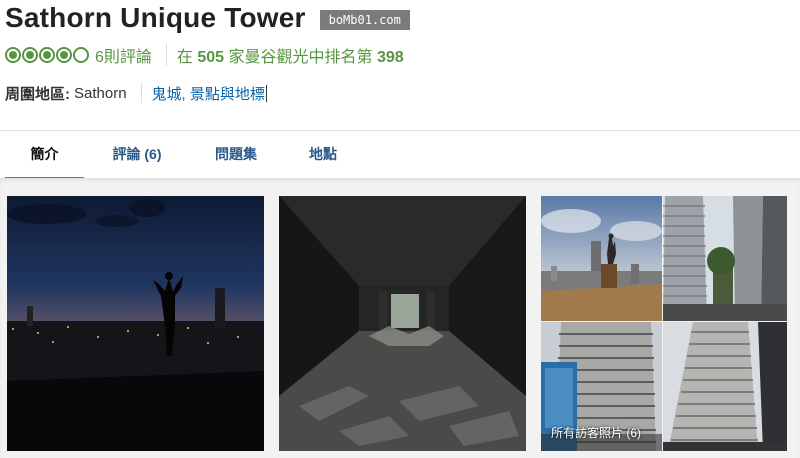 The image size is (800, 458). What do you see at coordinates (81, 55) in the screenshot?
I see `rating-bubble-empty-icon` at bounding box center [81, 55].